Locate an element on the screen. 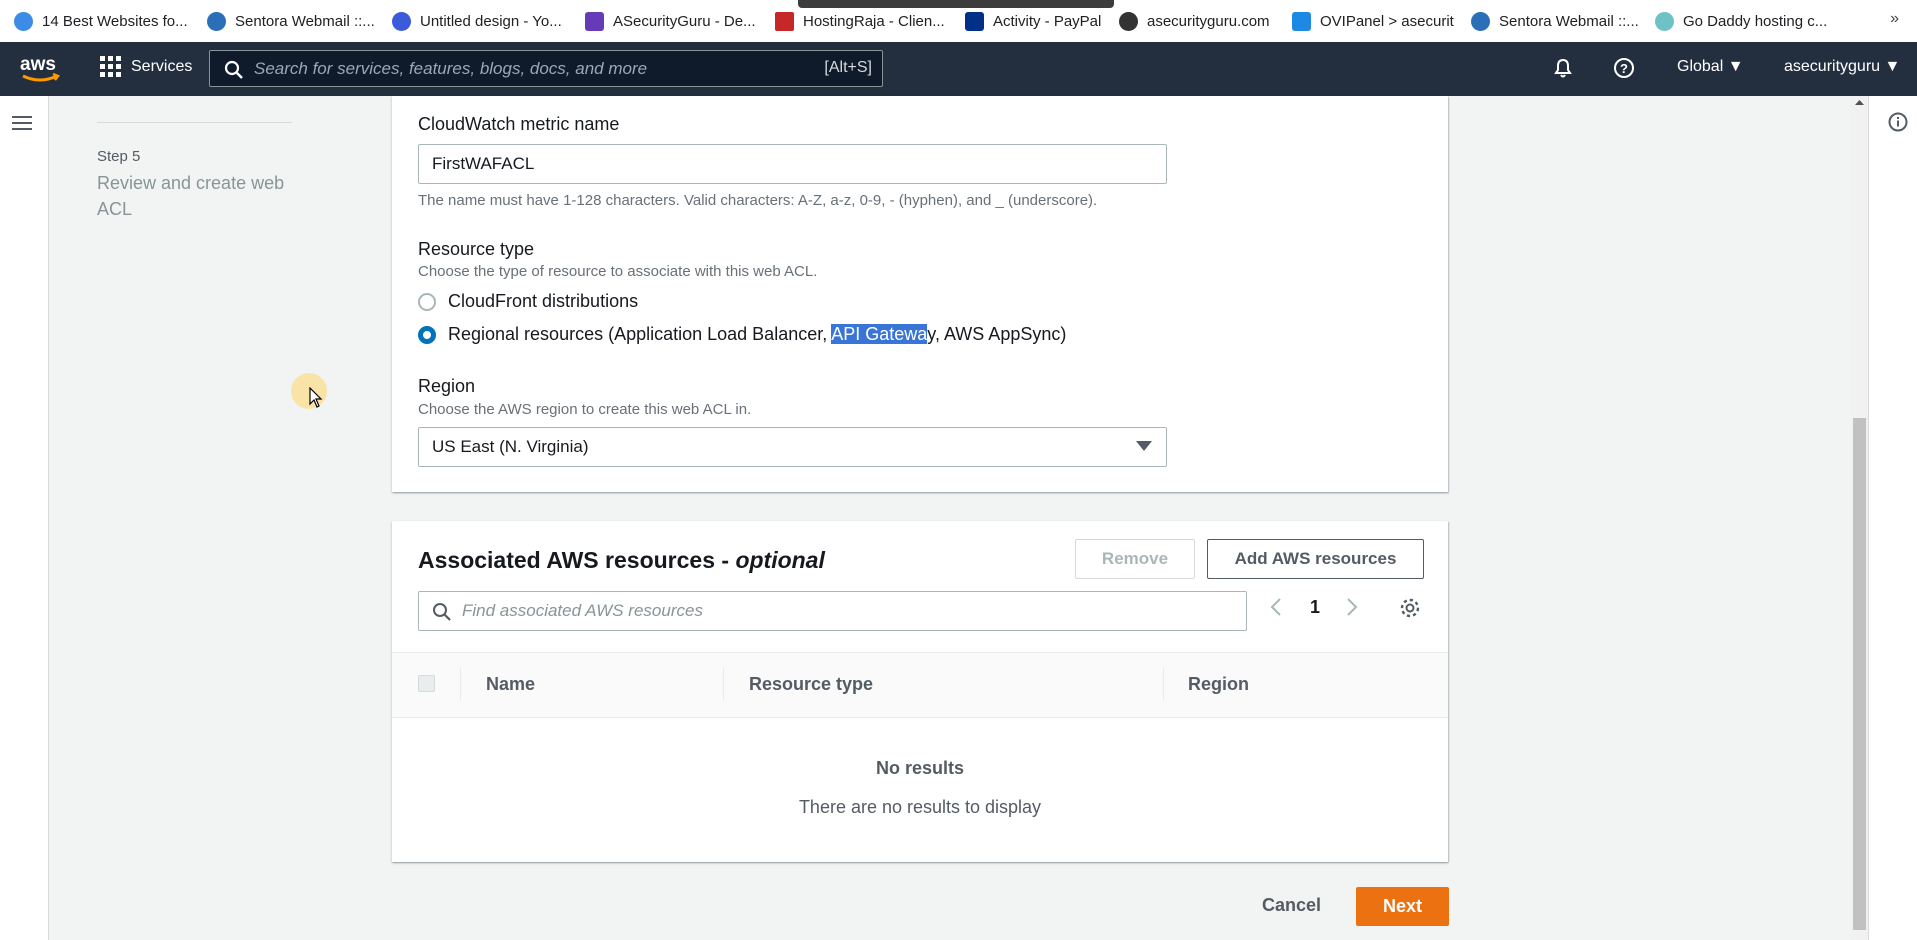 The image size is (1917, 940). bookmark-item: asecurityguru.com is located at coordinates (1194, 21).